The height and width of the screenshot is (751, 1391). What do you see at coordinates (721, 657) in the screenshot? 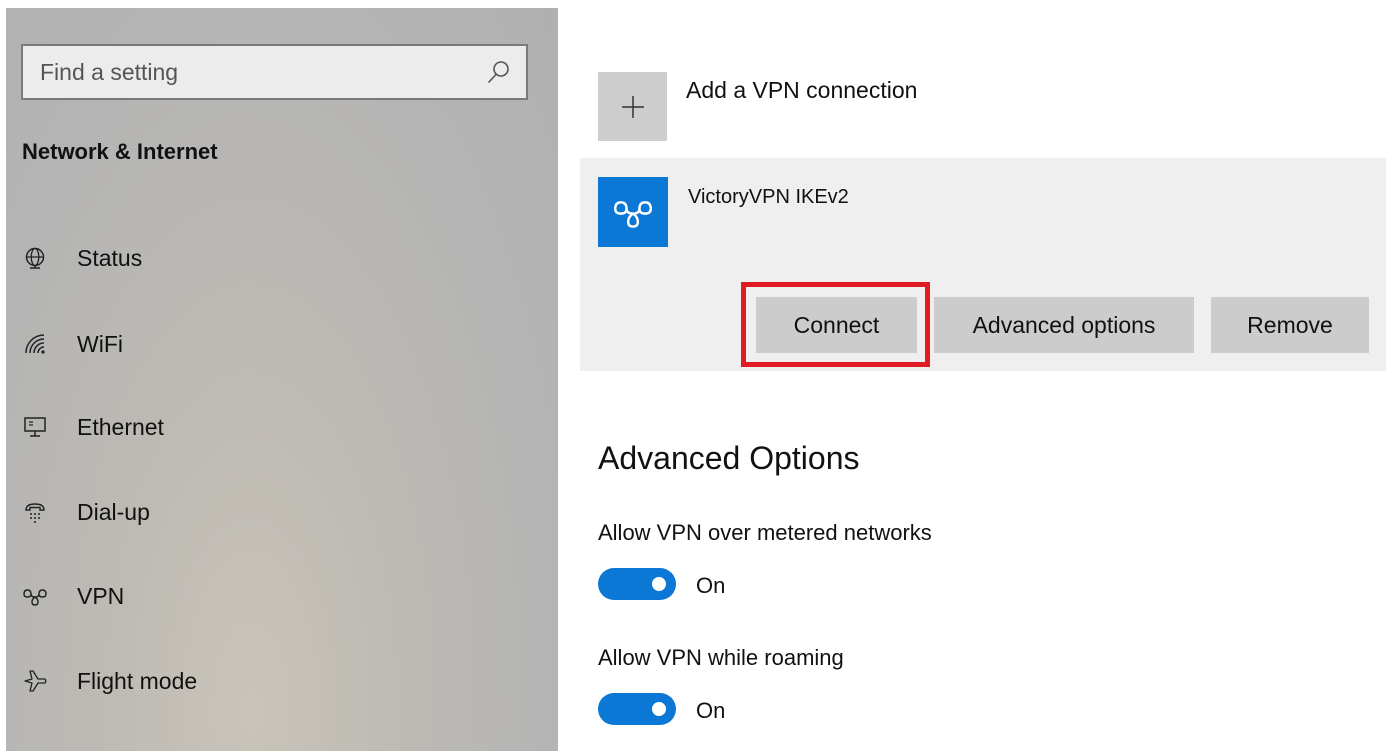
I see `roaming-label: Allow VPN while roaming` at bounding box center [721, 657].